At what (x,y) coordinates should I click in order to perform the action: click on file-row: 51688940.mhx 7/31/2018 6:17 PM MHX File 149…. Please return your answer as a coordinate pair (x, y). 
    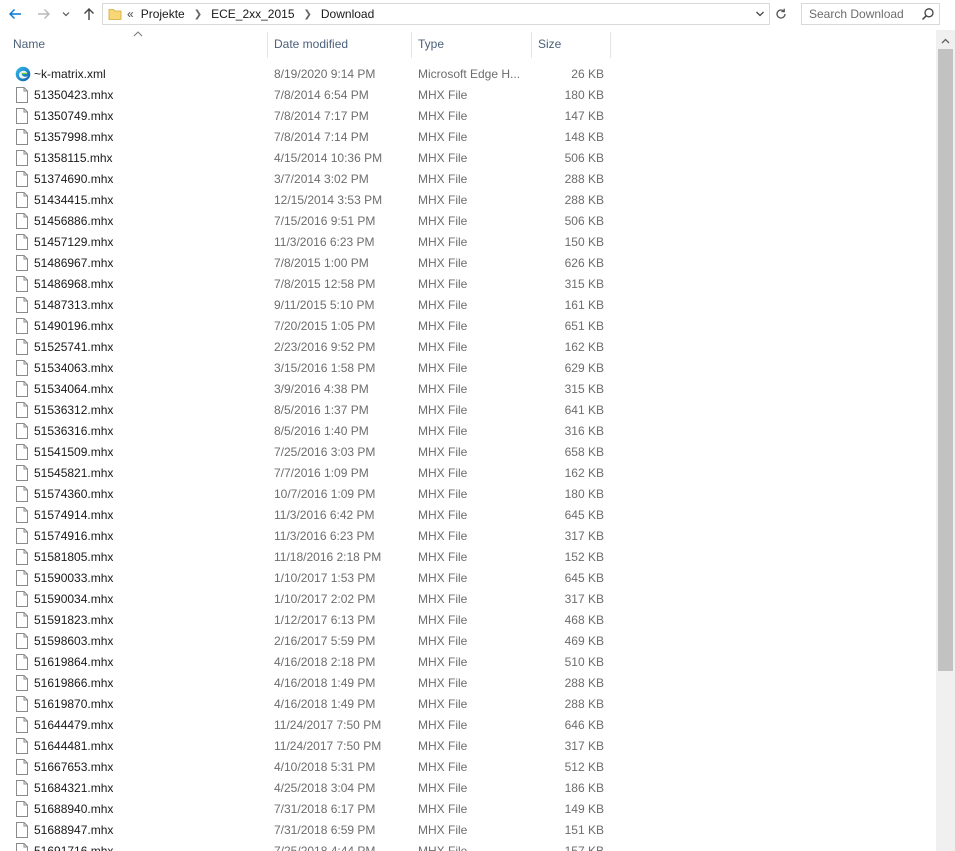
    Looking at the image, I should click on (468, 808).